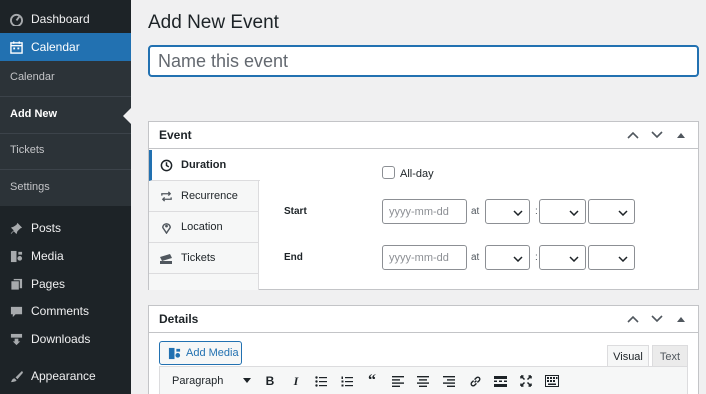 The height and width of the screenshot is (394, 706). I want to click on format-select: Paragraph, so click(209, 381).